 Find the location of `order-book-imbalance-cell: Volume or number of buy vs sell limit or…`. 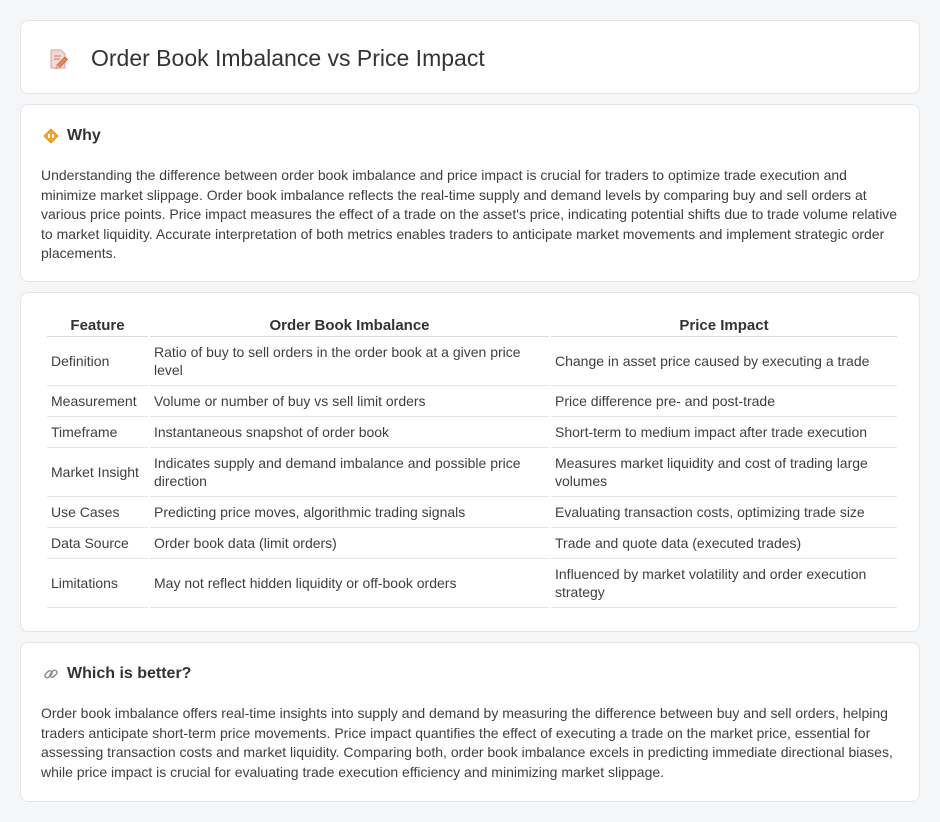

order-book-imbalance-cell: Volume or number of buy vs sell limit or… is located at coordinates (349, 401).